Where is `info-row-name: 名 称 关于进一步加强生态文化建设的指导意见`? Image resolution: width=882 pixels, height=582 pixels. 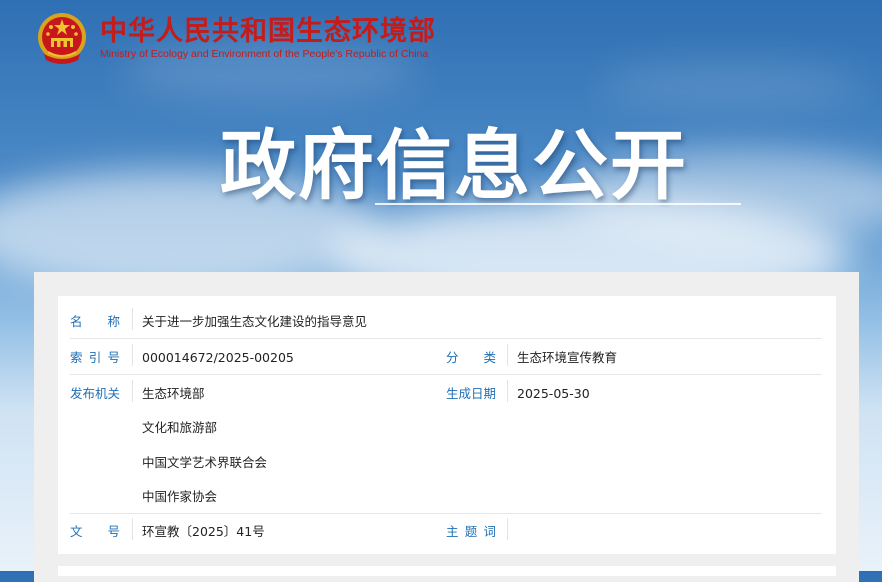 info-row-name: 名 称 关于进一步加强生态文化建设的指导意见 is located at coordinates (446, 320).